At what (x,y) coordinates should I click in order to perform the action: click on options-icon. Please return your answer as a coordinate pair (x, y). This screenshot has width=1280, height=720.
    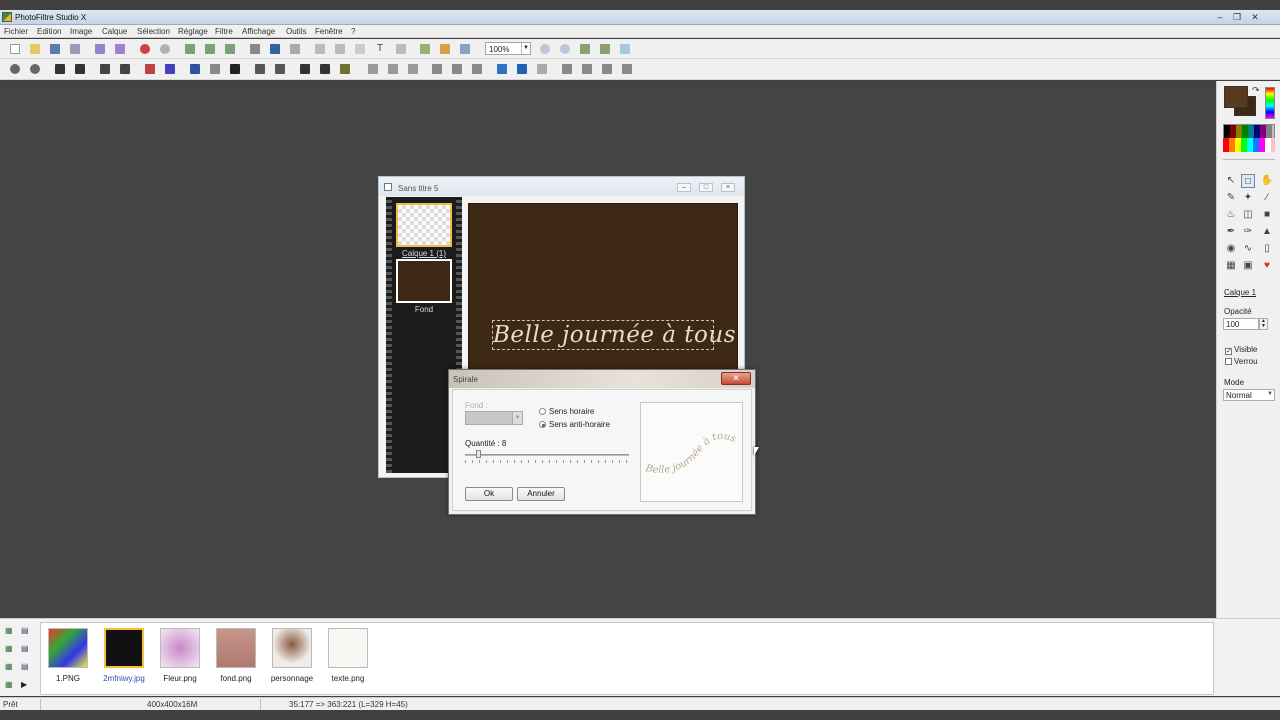
    Looking at the image, I should click on (627, 69).